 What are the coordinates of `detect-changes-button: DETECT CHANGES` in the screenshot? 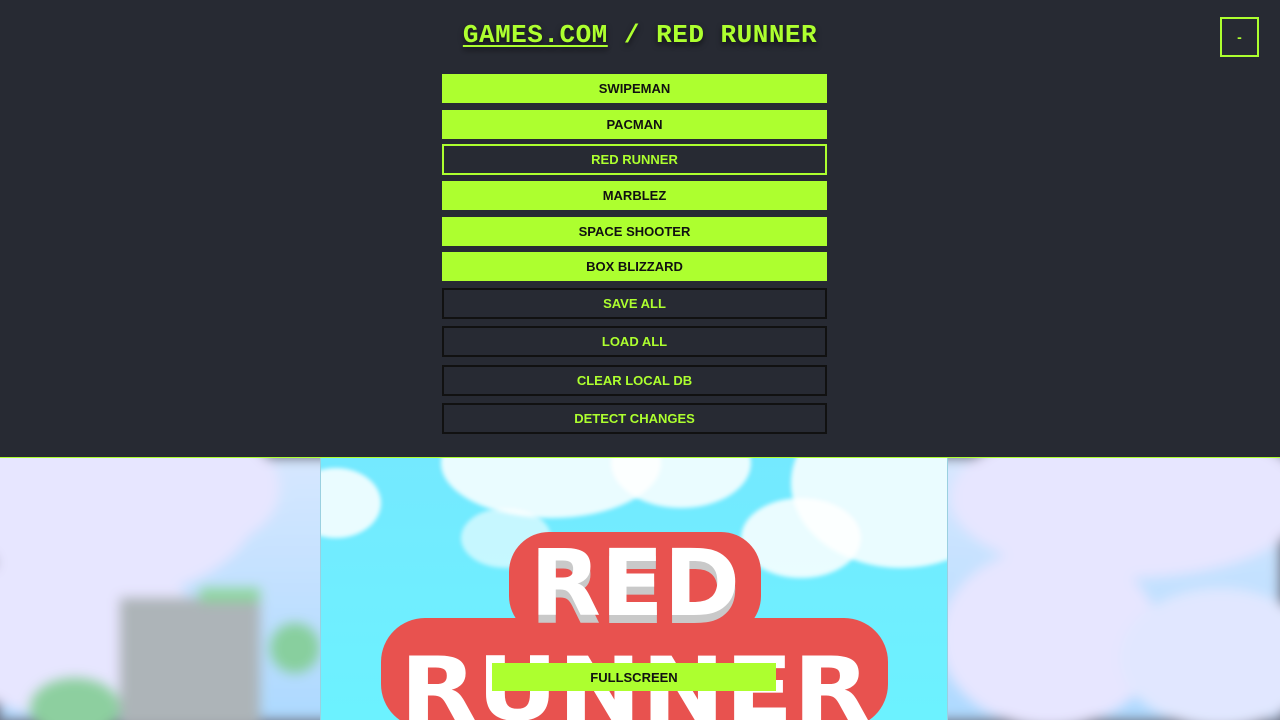 It's located at (634, 418).